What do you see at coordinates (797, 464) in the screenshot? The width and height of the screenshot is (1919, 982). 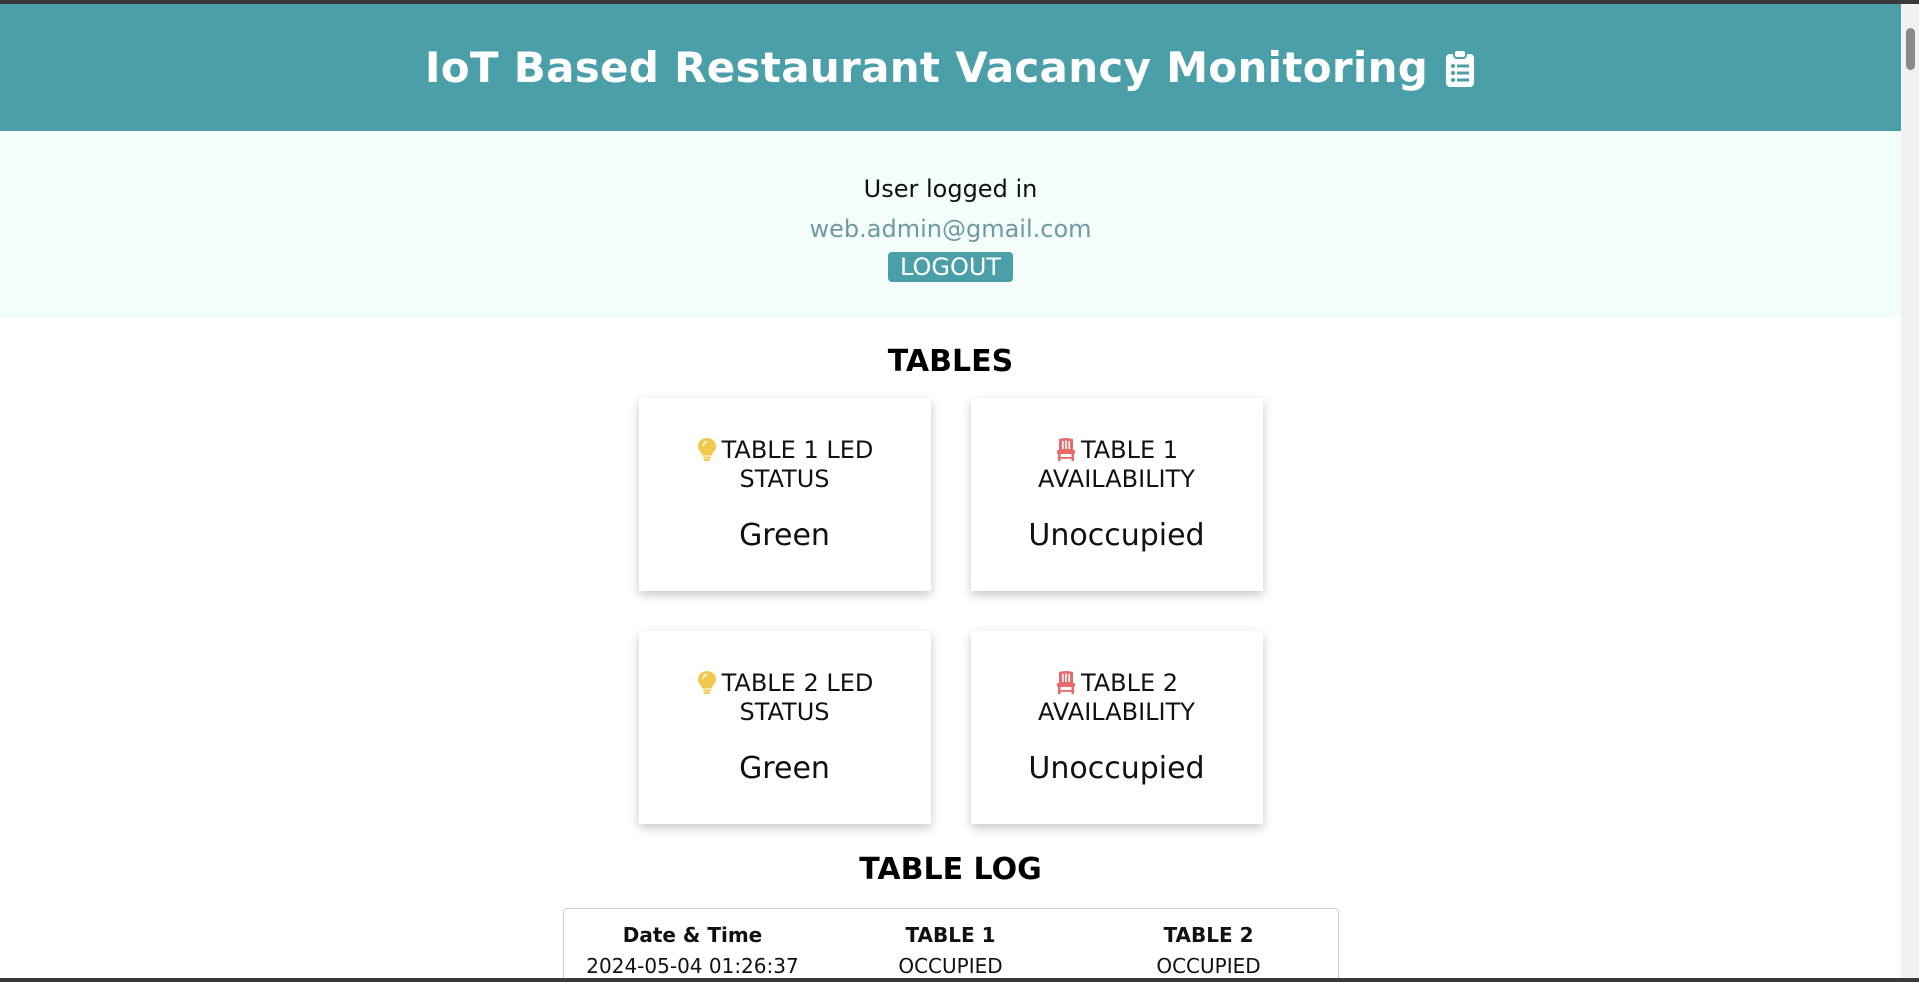 I see `card-title-text: TABLE 1 LED STATUS` at bounding box center [797, 464].